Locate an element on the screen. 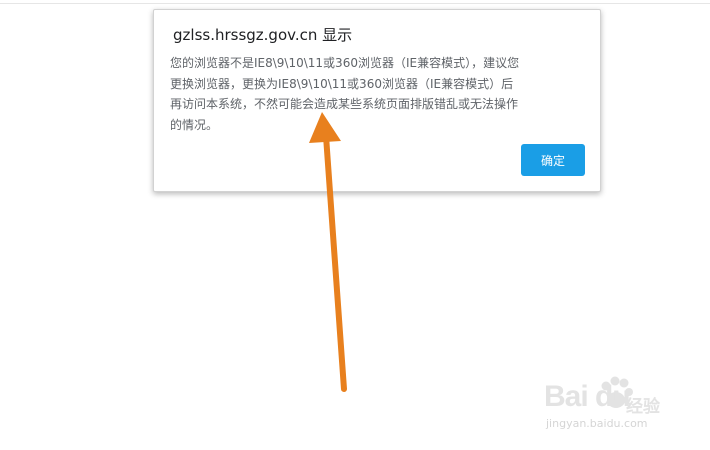 This screenshot has width=710, height=450. ok-button: 确定 is located at coordinates (553, 160).